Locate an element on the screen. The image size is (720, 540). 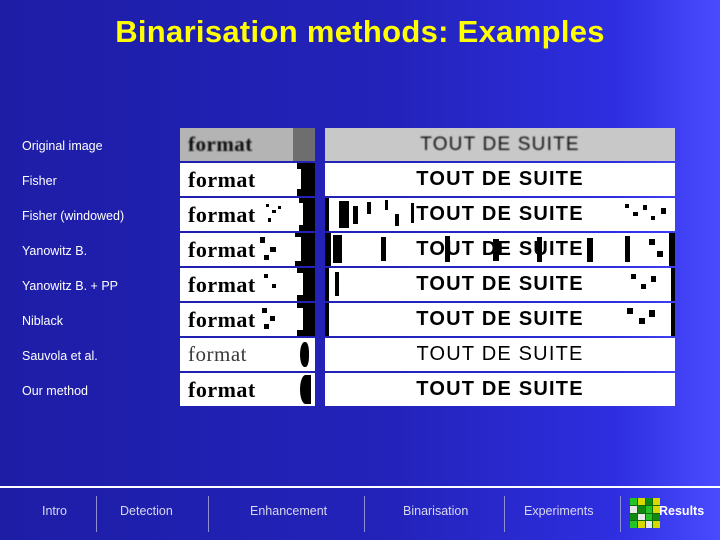
row-label: Yanowitz B. + PP is located at coordinates (70, 286).